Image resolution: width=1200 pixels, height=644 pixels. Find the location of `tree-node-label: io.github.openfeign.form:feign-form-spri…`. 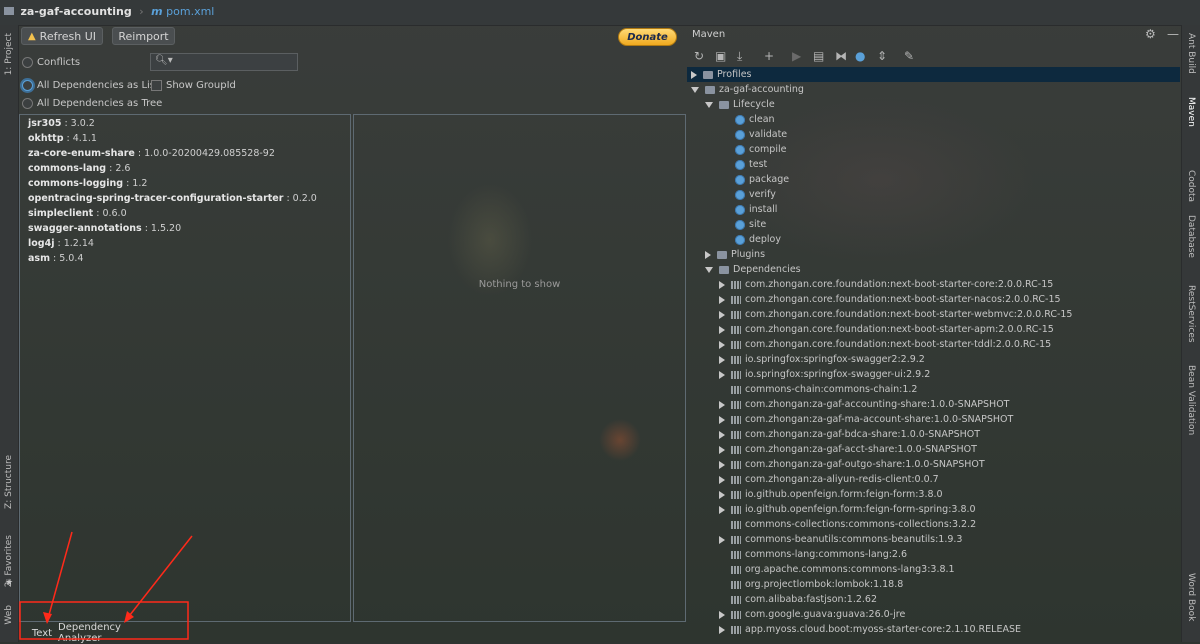

tree-node-label: io.github.openfeign.form:feign-form-spri… is located at coordinates (860, 509).